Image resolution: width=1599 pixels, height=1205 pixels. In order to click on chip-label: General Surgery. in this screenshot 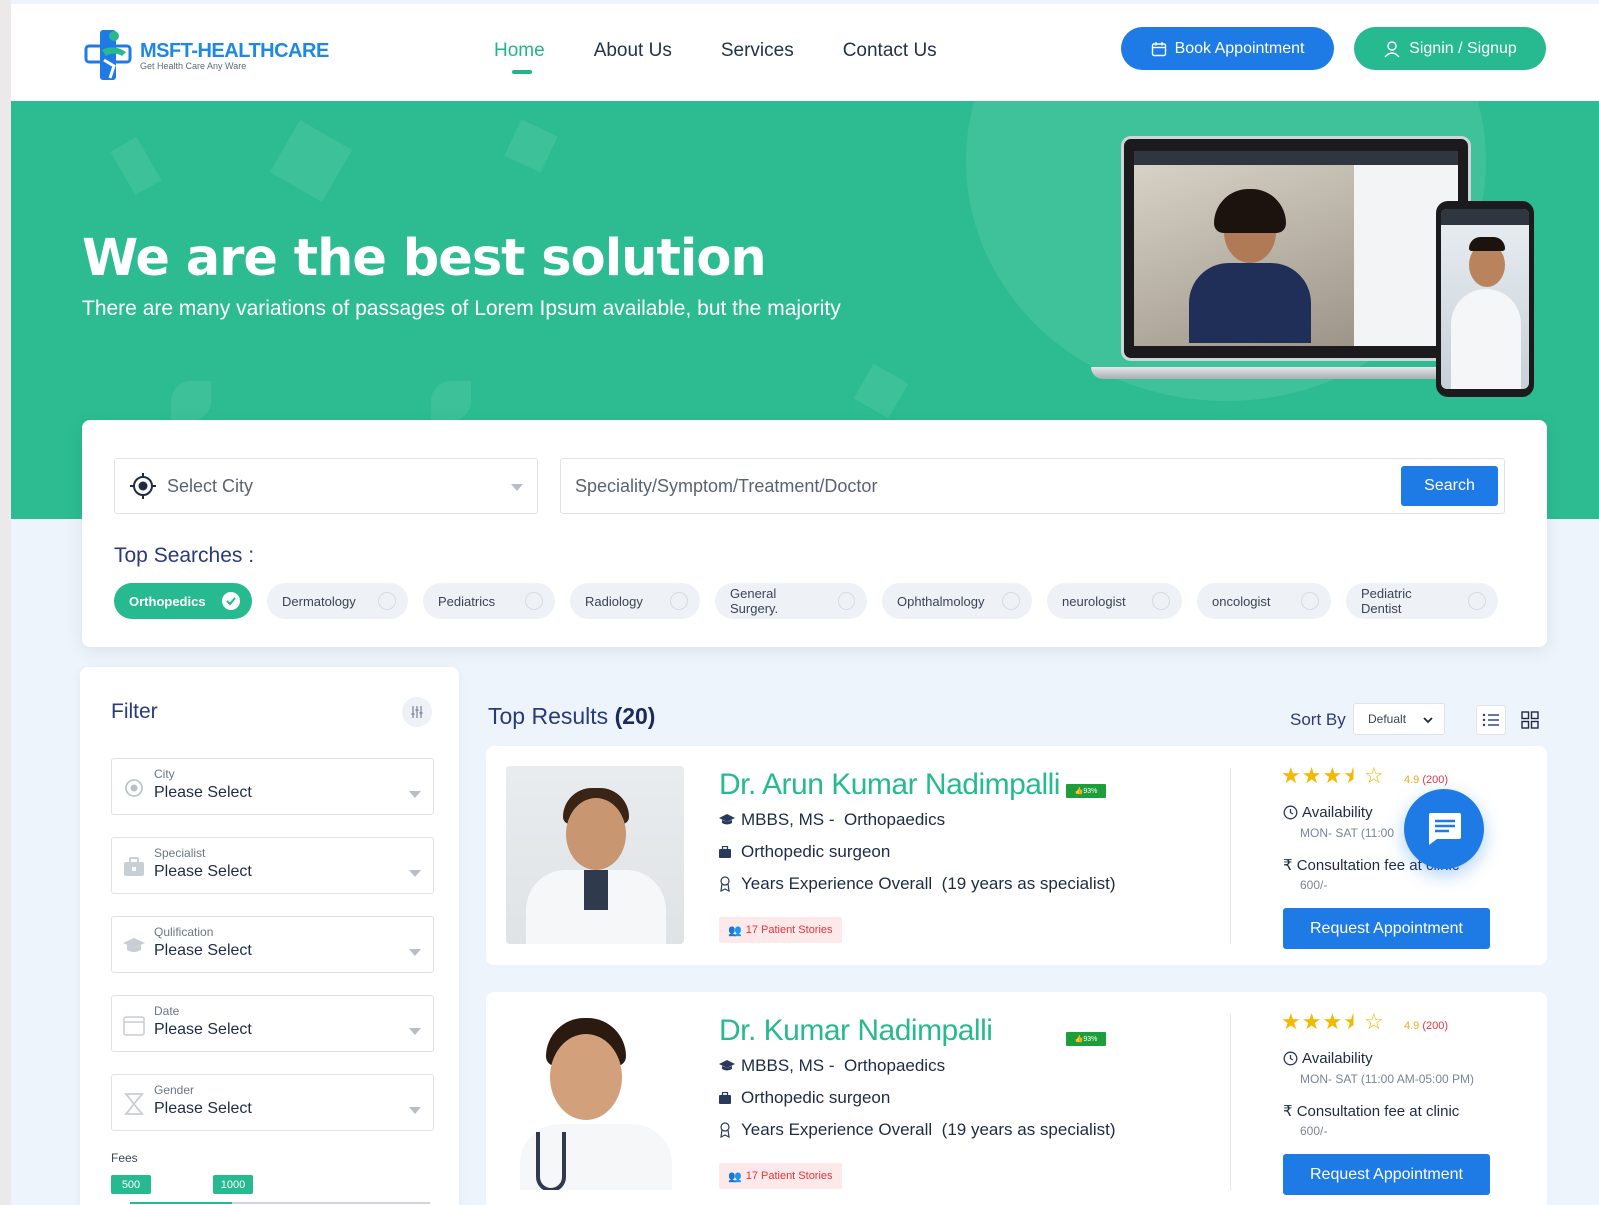, I will do `click(754, 601)`.